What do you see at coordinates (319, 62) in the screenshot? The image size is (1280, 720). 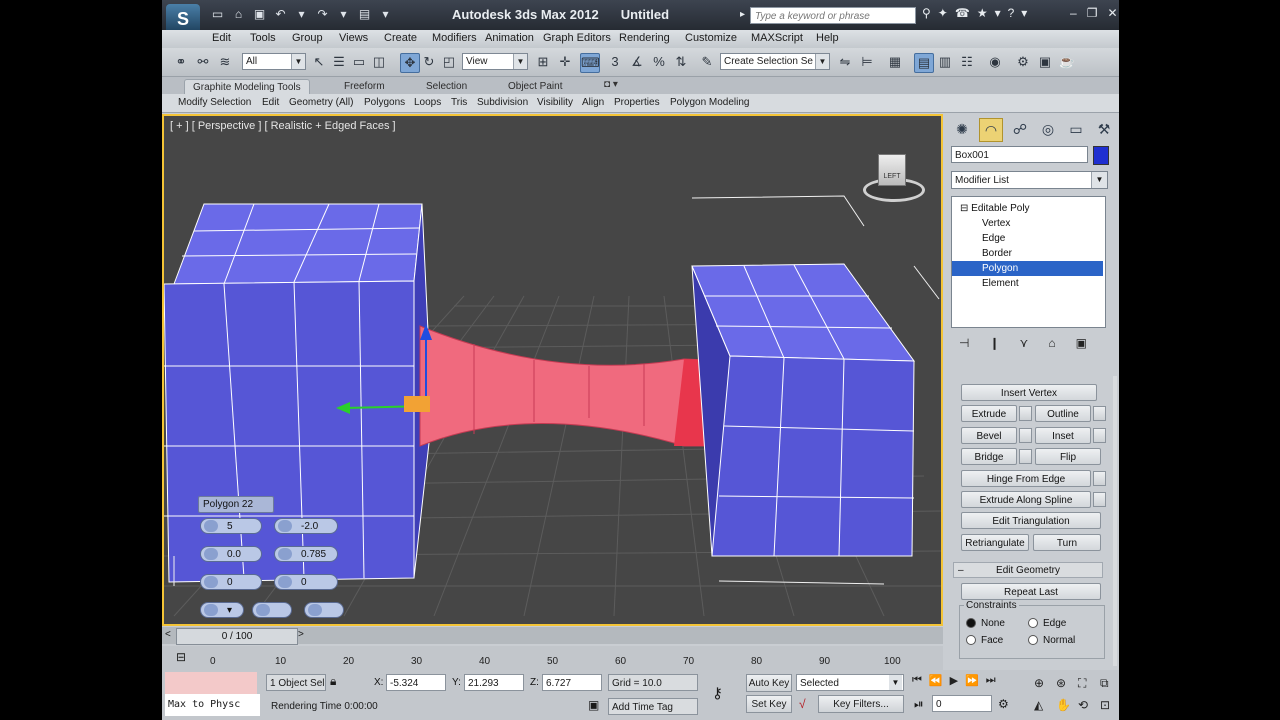 I see `select-object-icon: ↖` at bounding box center [319, 62].